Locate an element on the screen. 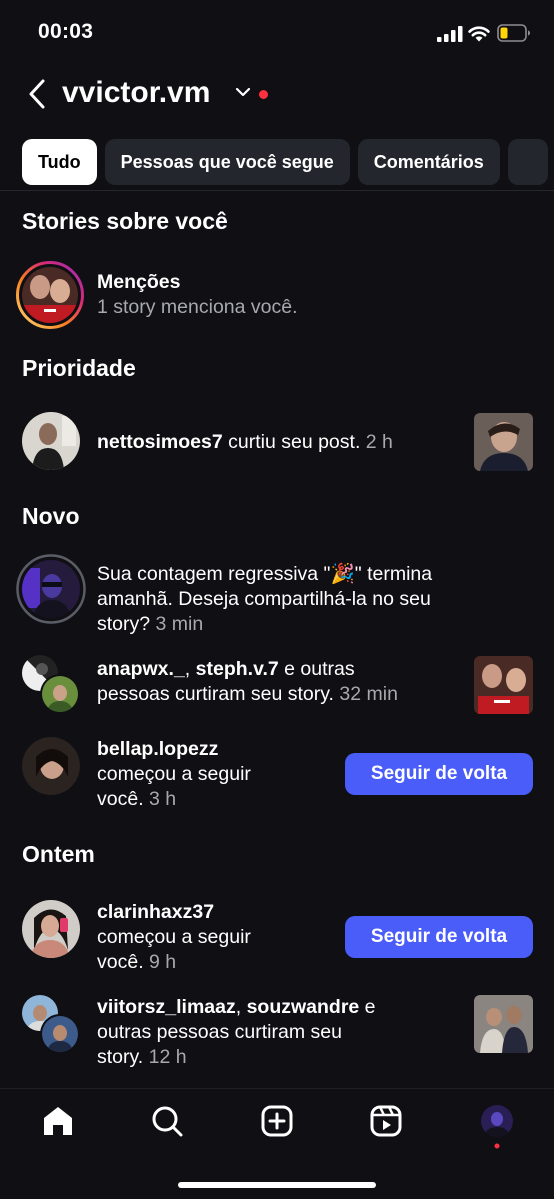 This screenshot has height=1199, width=554. story-likes-line2: outras pessoas curtiram seu is located at coordinates (219, 1032).